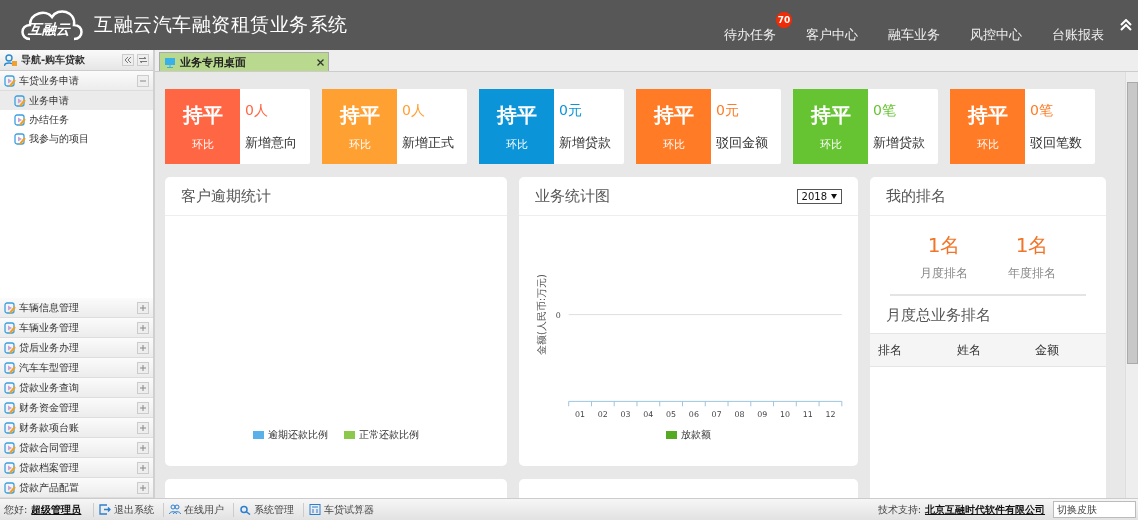 This screenshot has width=1138, height=520. I want to click on panel-title: 业务统计图, so click(573, 196).